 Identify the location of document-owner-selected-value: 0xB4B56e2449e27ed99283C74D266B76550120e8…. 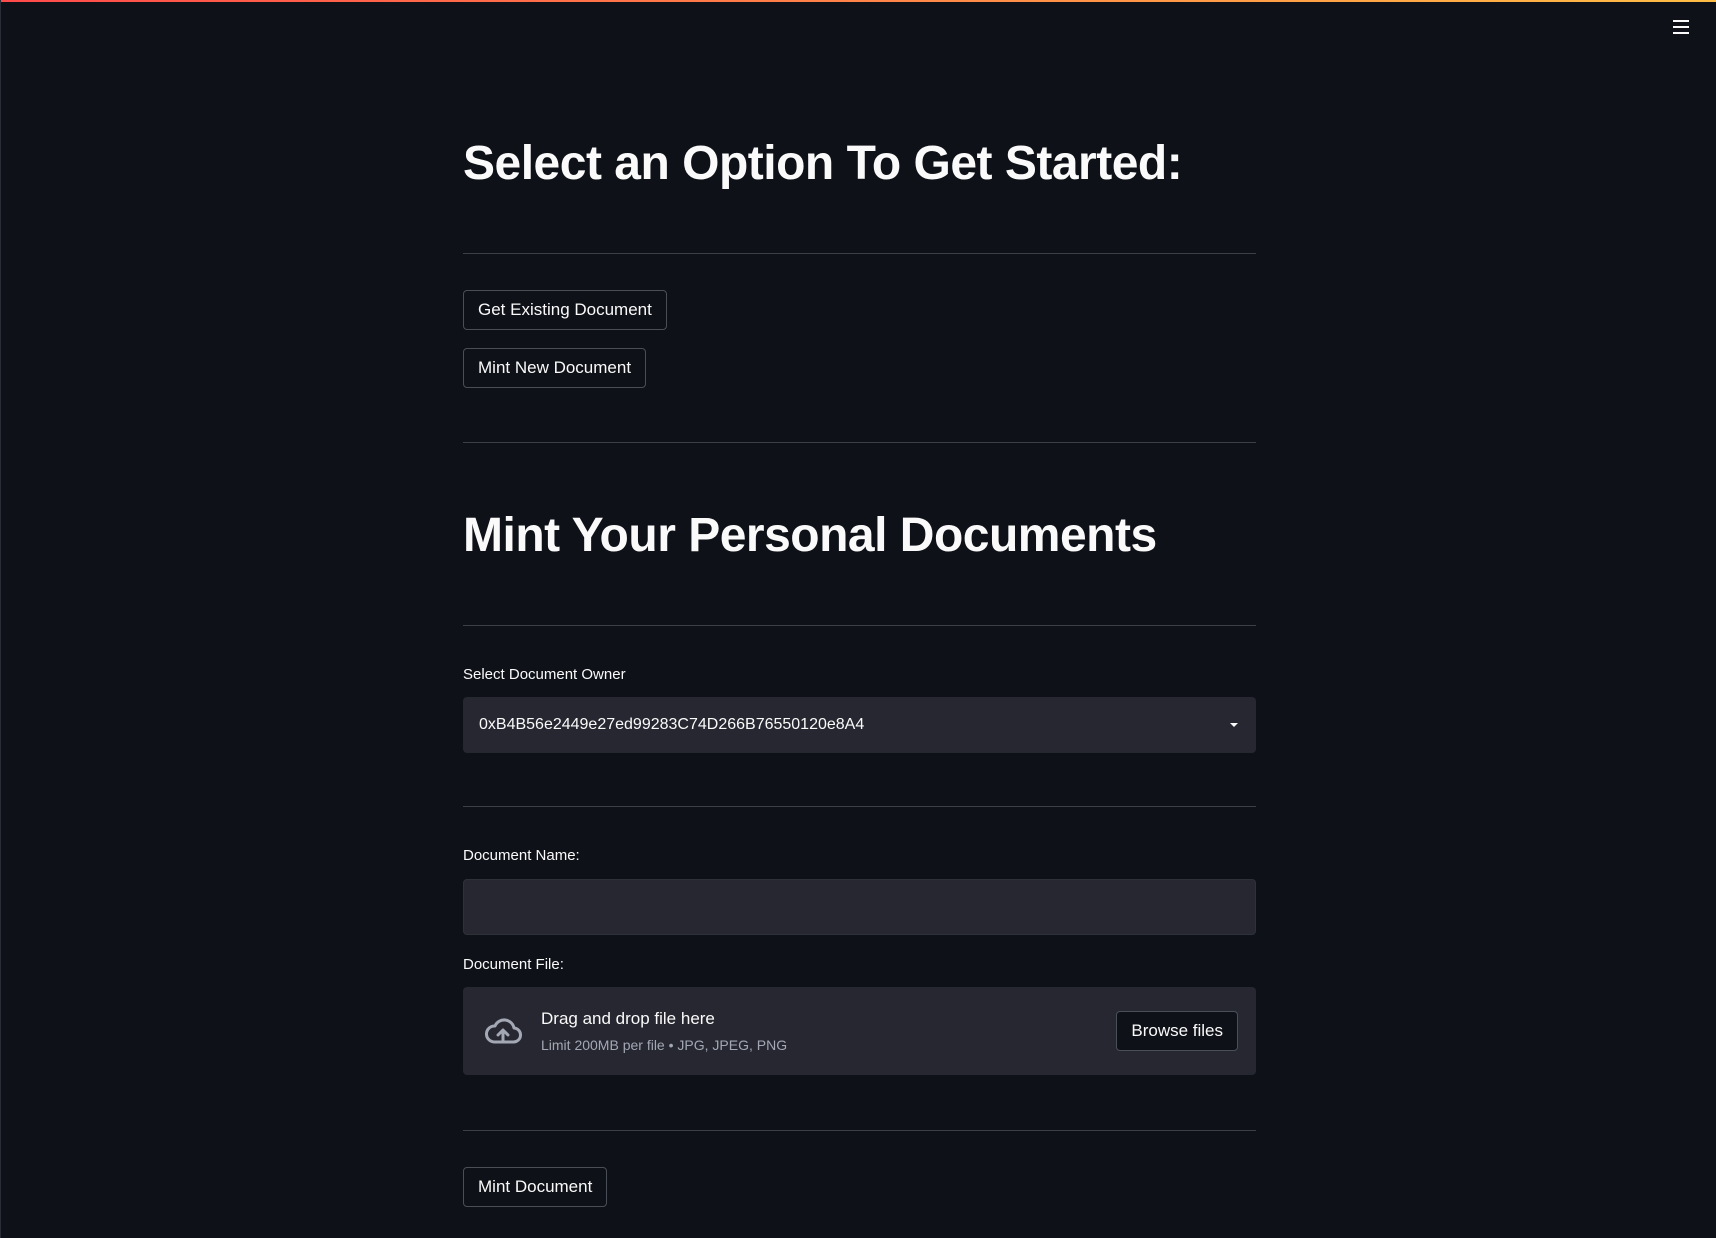
(672, 724).